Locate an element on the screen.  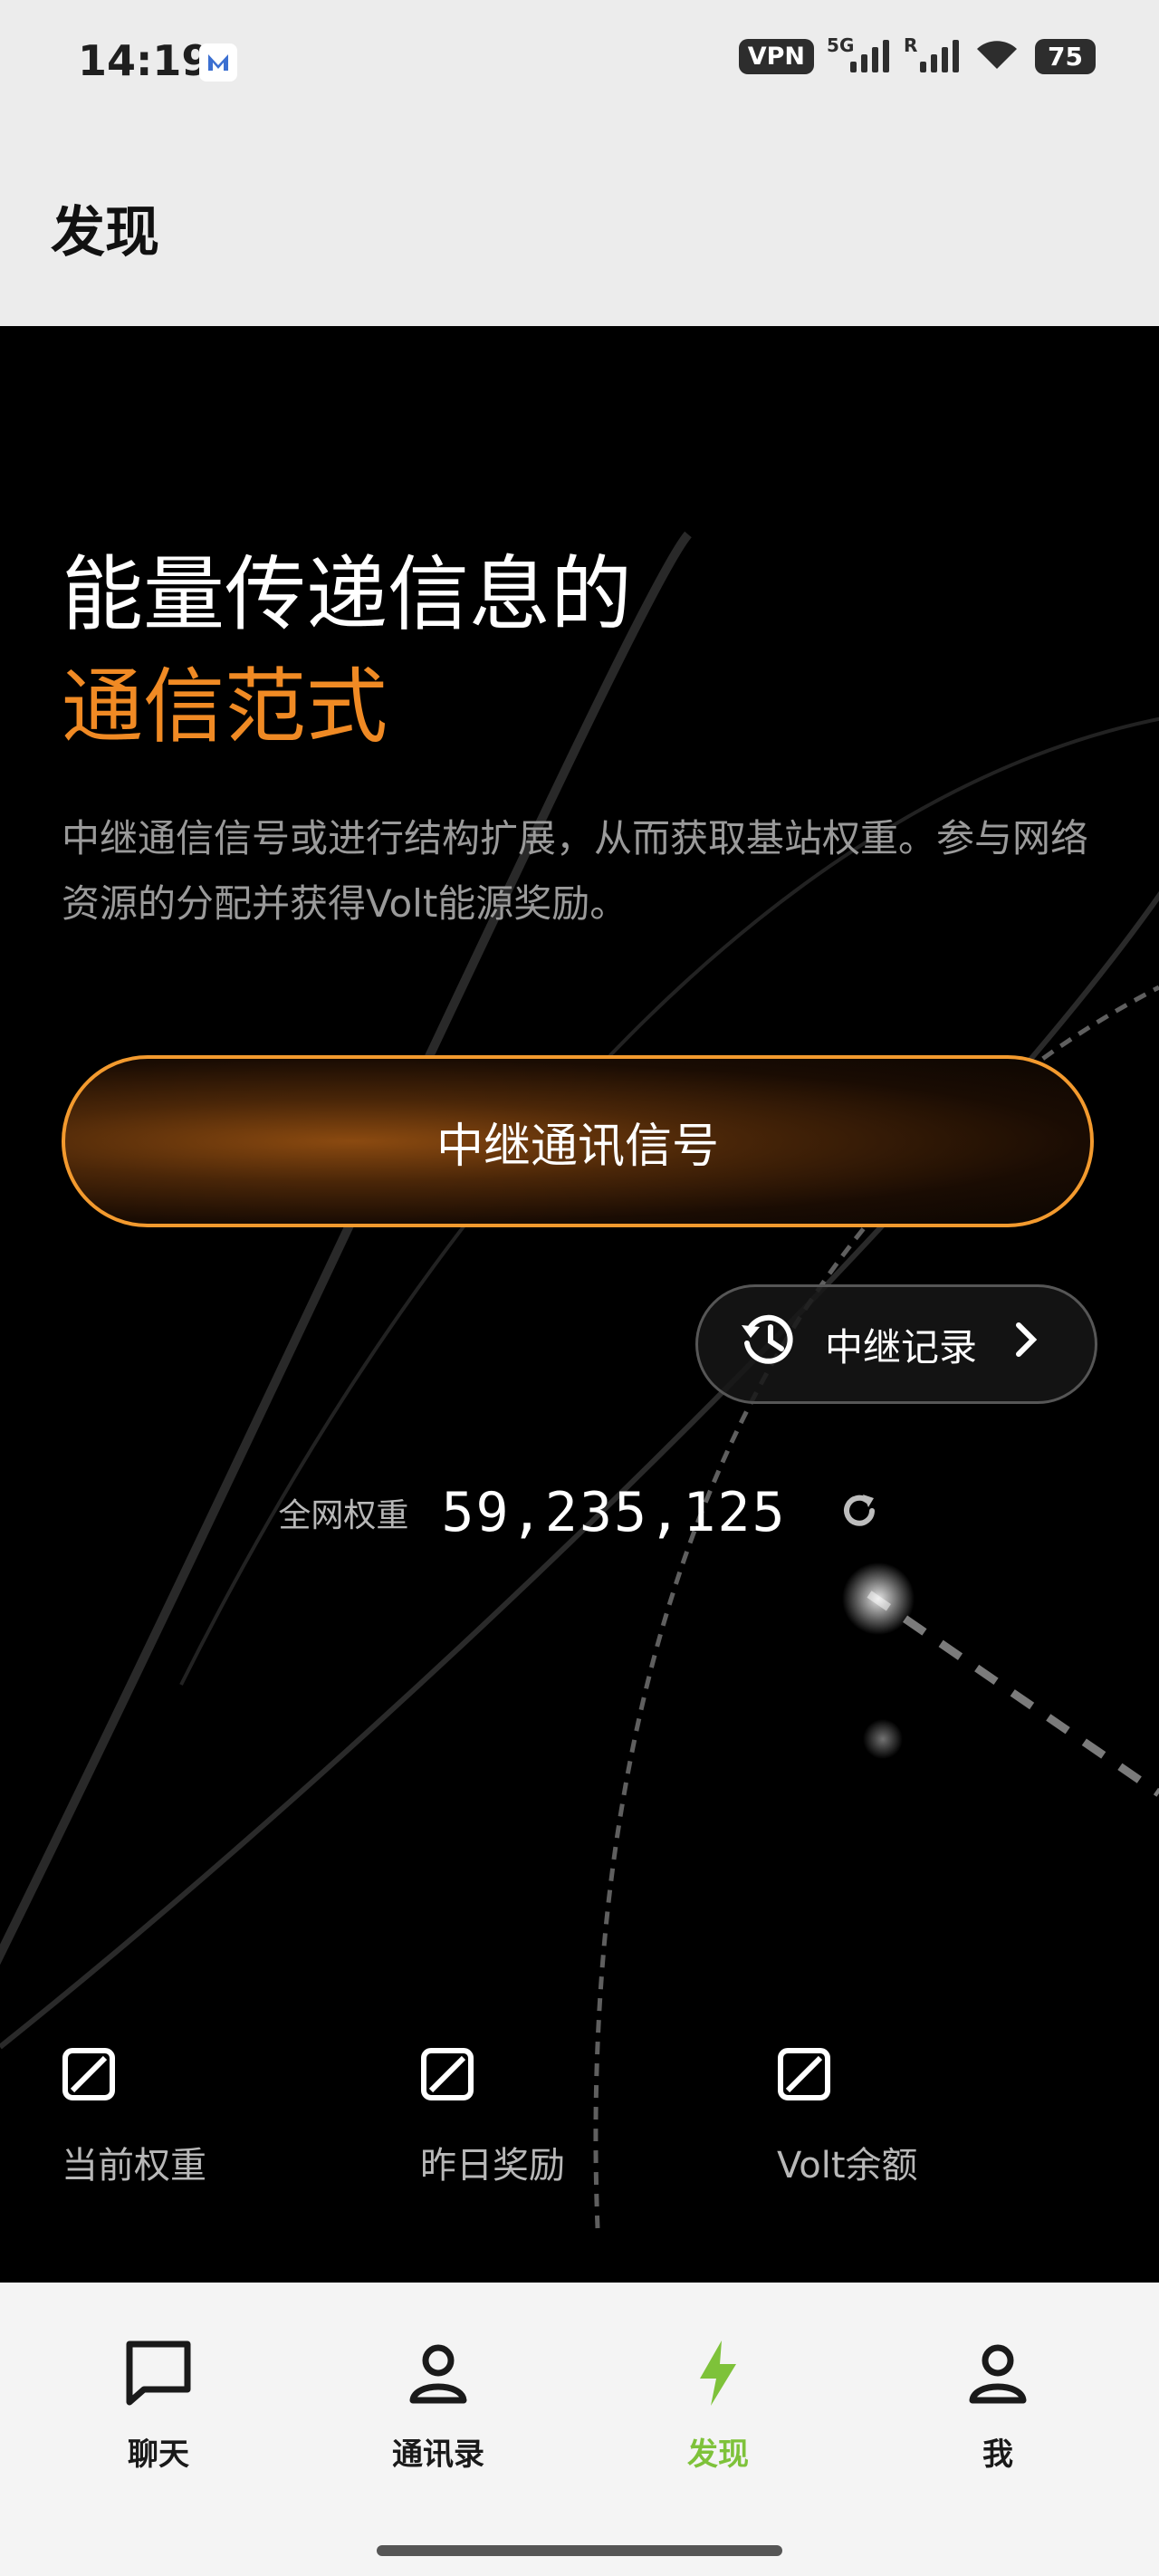
stat-current-weight: 当前权重 is located at coordinates (179, 2117).